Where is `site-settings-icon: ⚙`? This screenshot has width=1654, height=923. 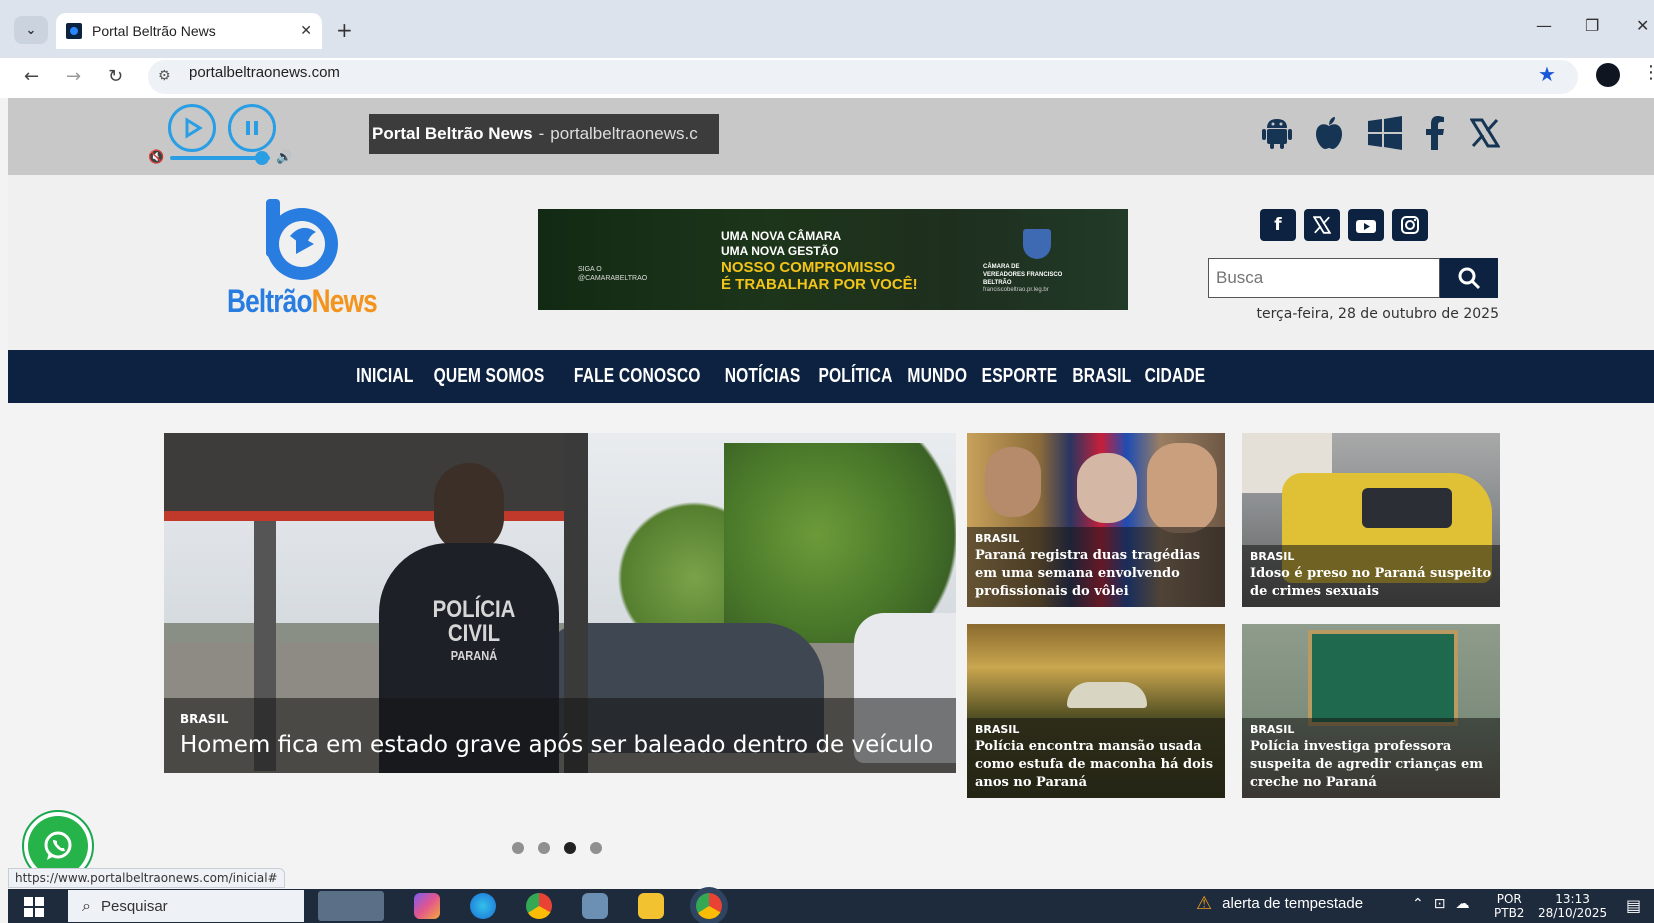
site-settings-icon: ⚙ is located at coordinates (164, 76).